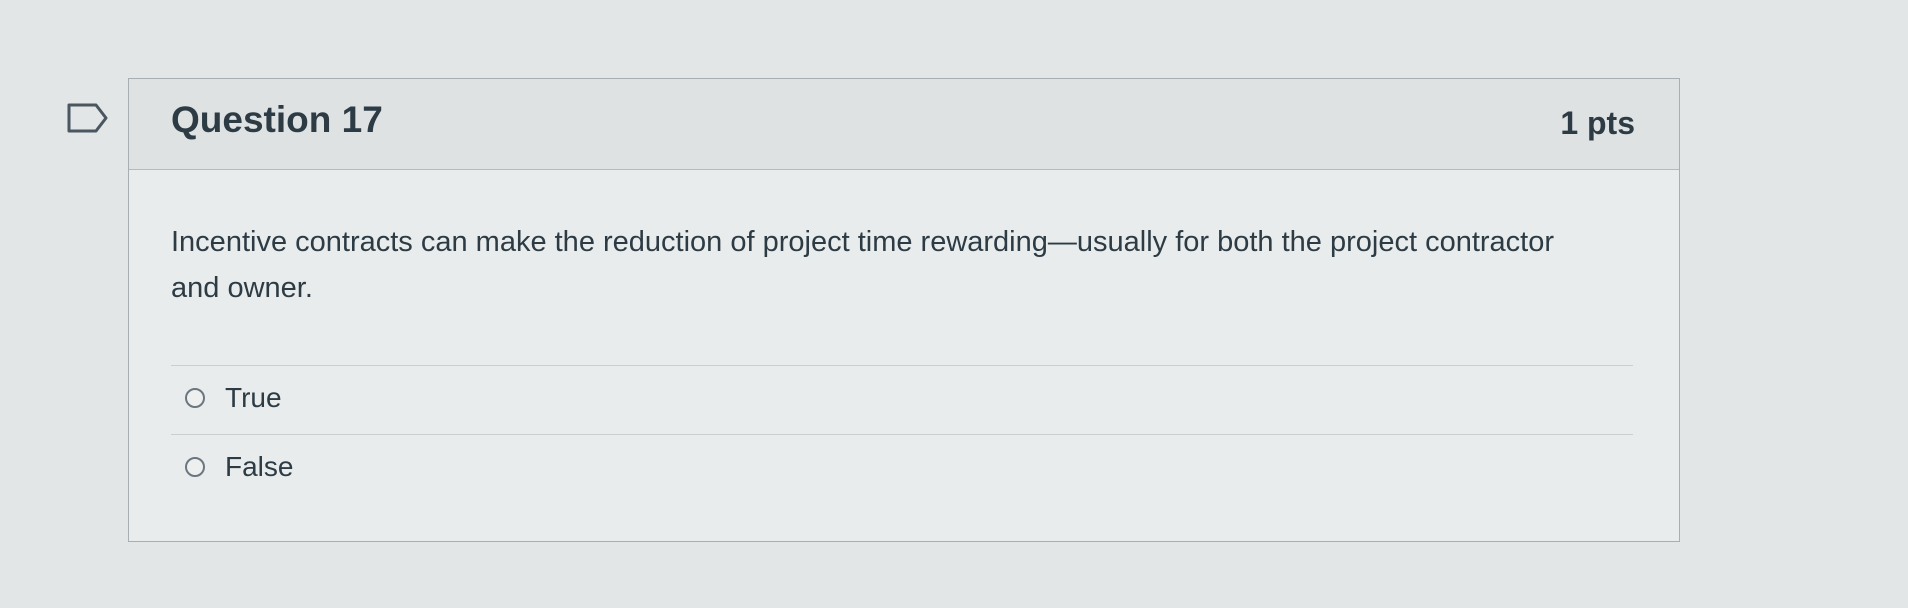 This screenshot has width=1908, height=608. Describe the element at coordinates (902, 468) in the screenshot. I see `answer-option-false: False` at that location.